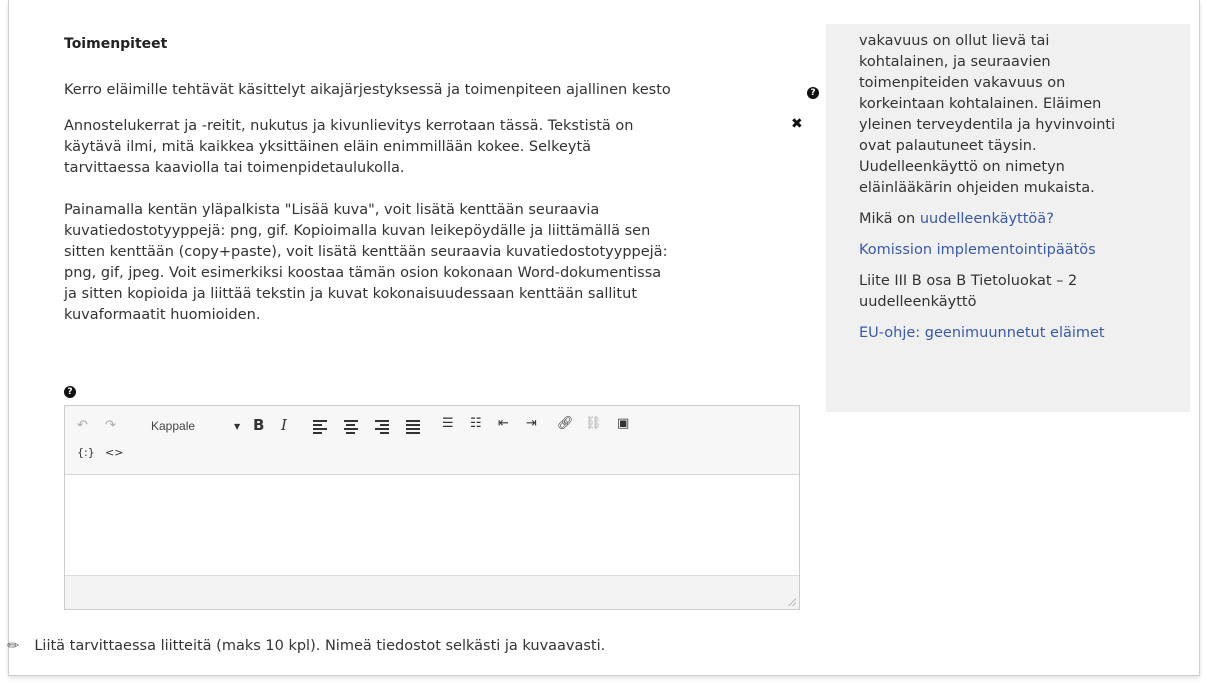 This screenshot has height=683, width=1207. Describe the element at coordinates (258, 425) in the screenshot. I see `bold-button: B` at that location.